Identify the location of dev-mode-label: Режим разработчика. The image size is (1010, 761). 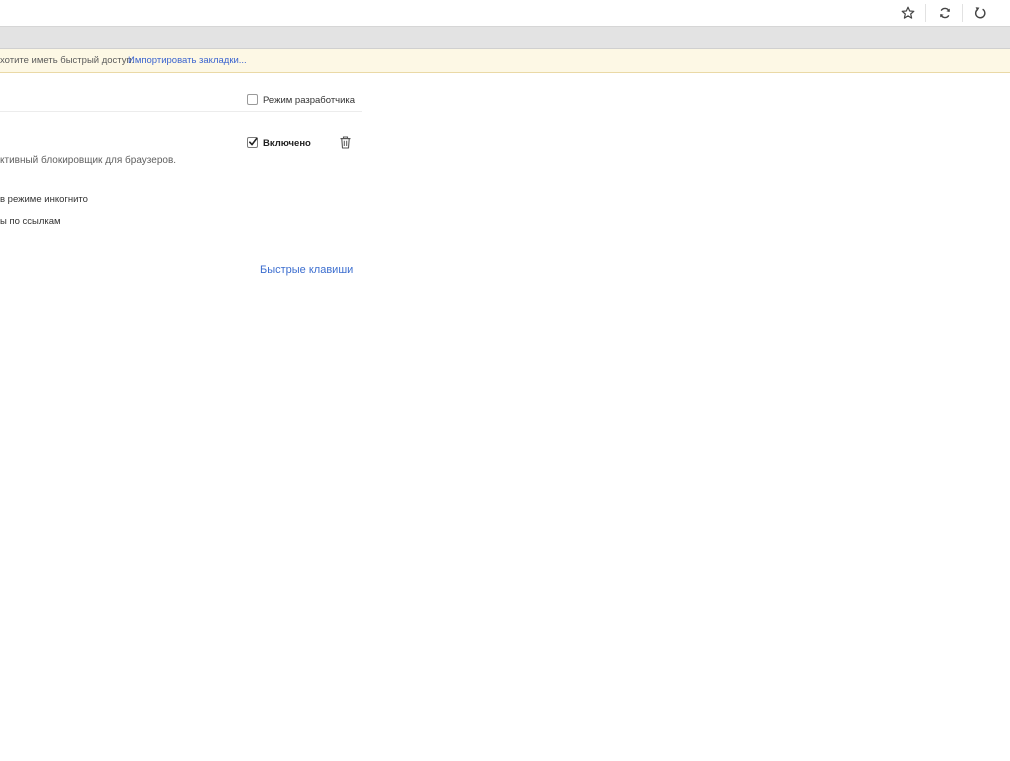
(309, 100).